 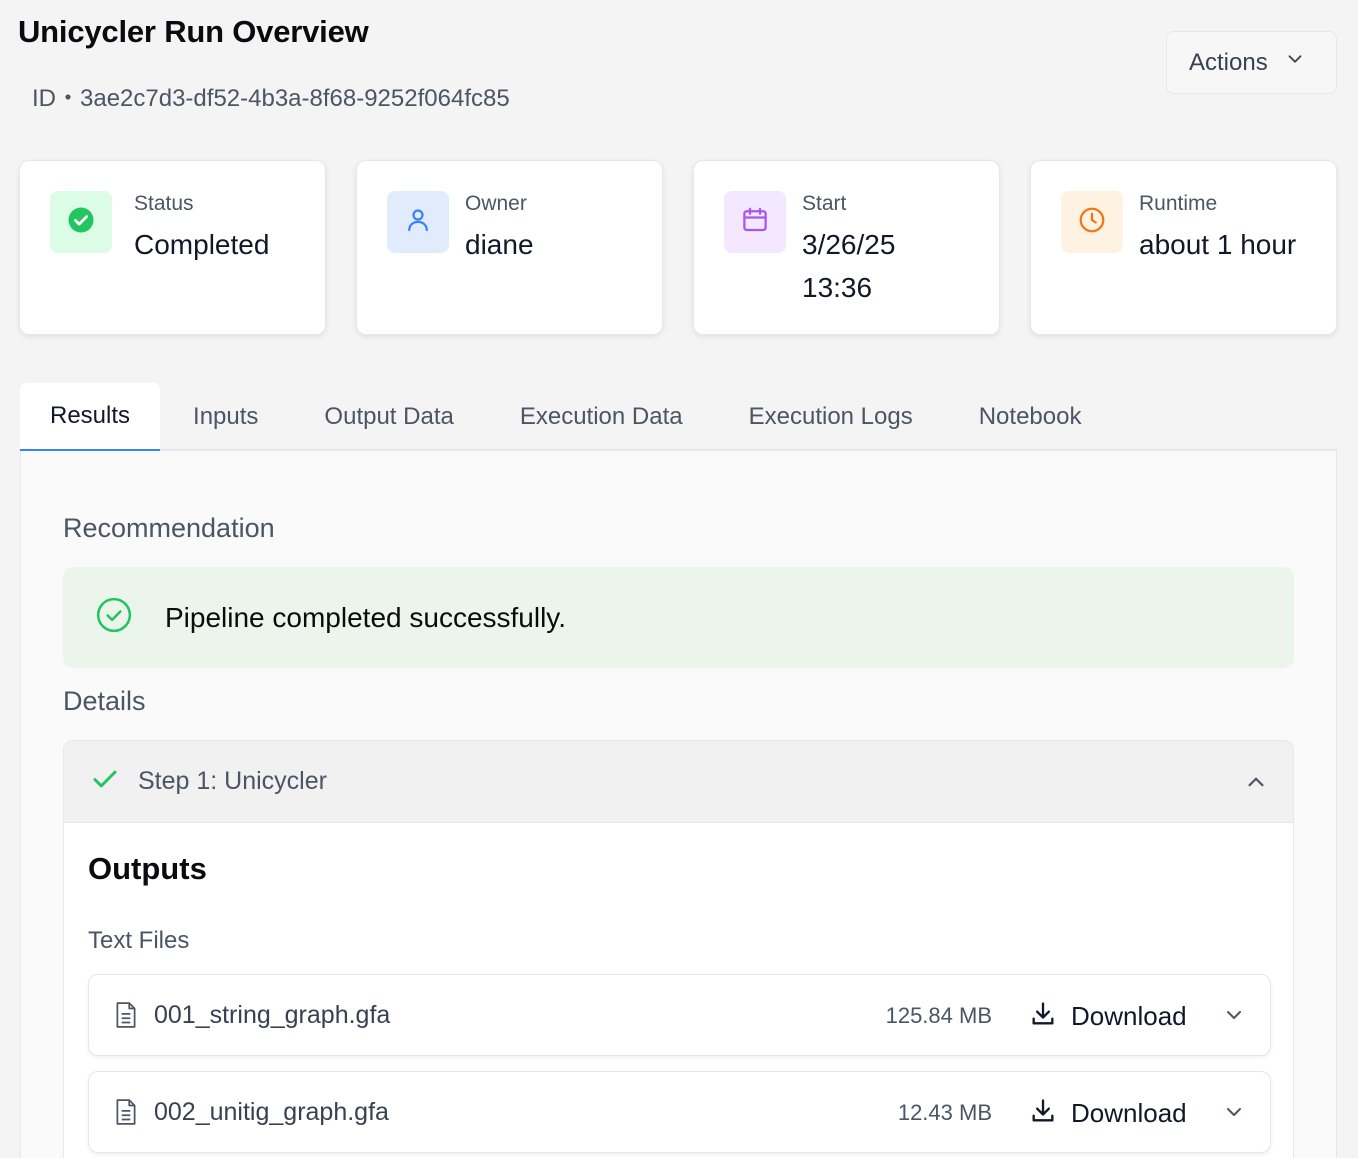 What do you see at coordinates (499, 244) in the screenshot?
I see `card-value: diane` at bounding box center [499, 244].